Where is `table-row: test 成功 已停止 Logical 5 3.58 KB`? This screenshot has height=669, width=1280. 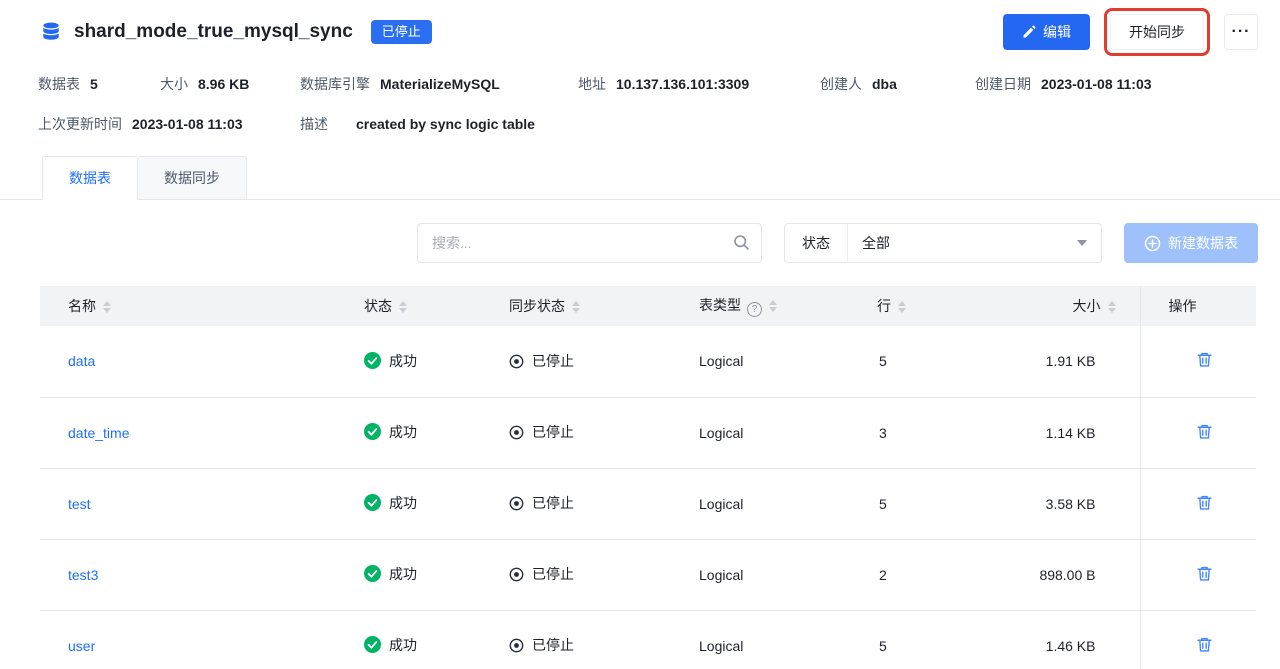
table-row: test 成功 已停止 Logical 5 3.58 KB is located at coordinates (648, 504).